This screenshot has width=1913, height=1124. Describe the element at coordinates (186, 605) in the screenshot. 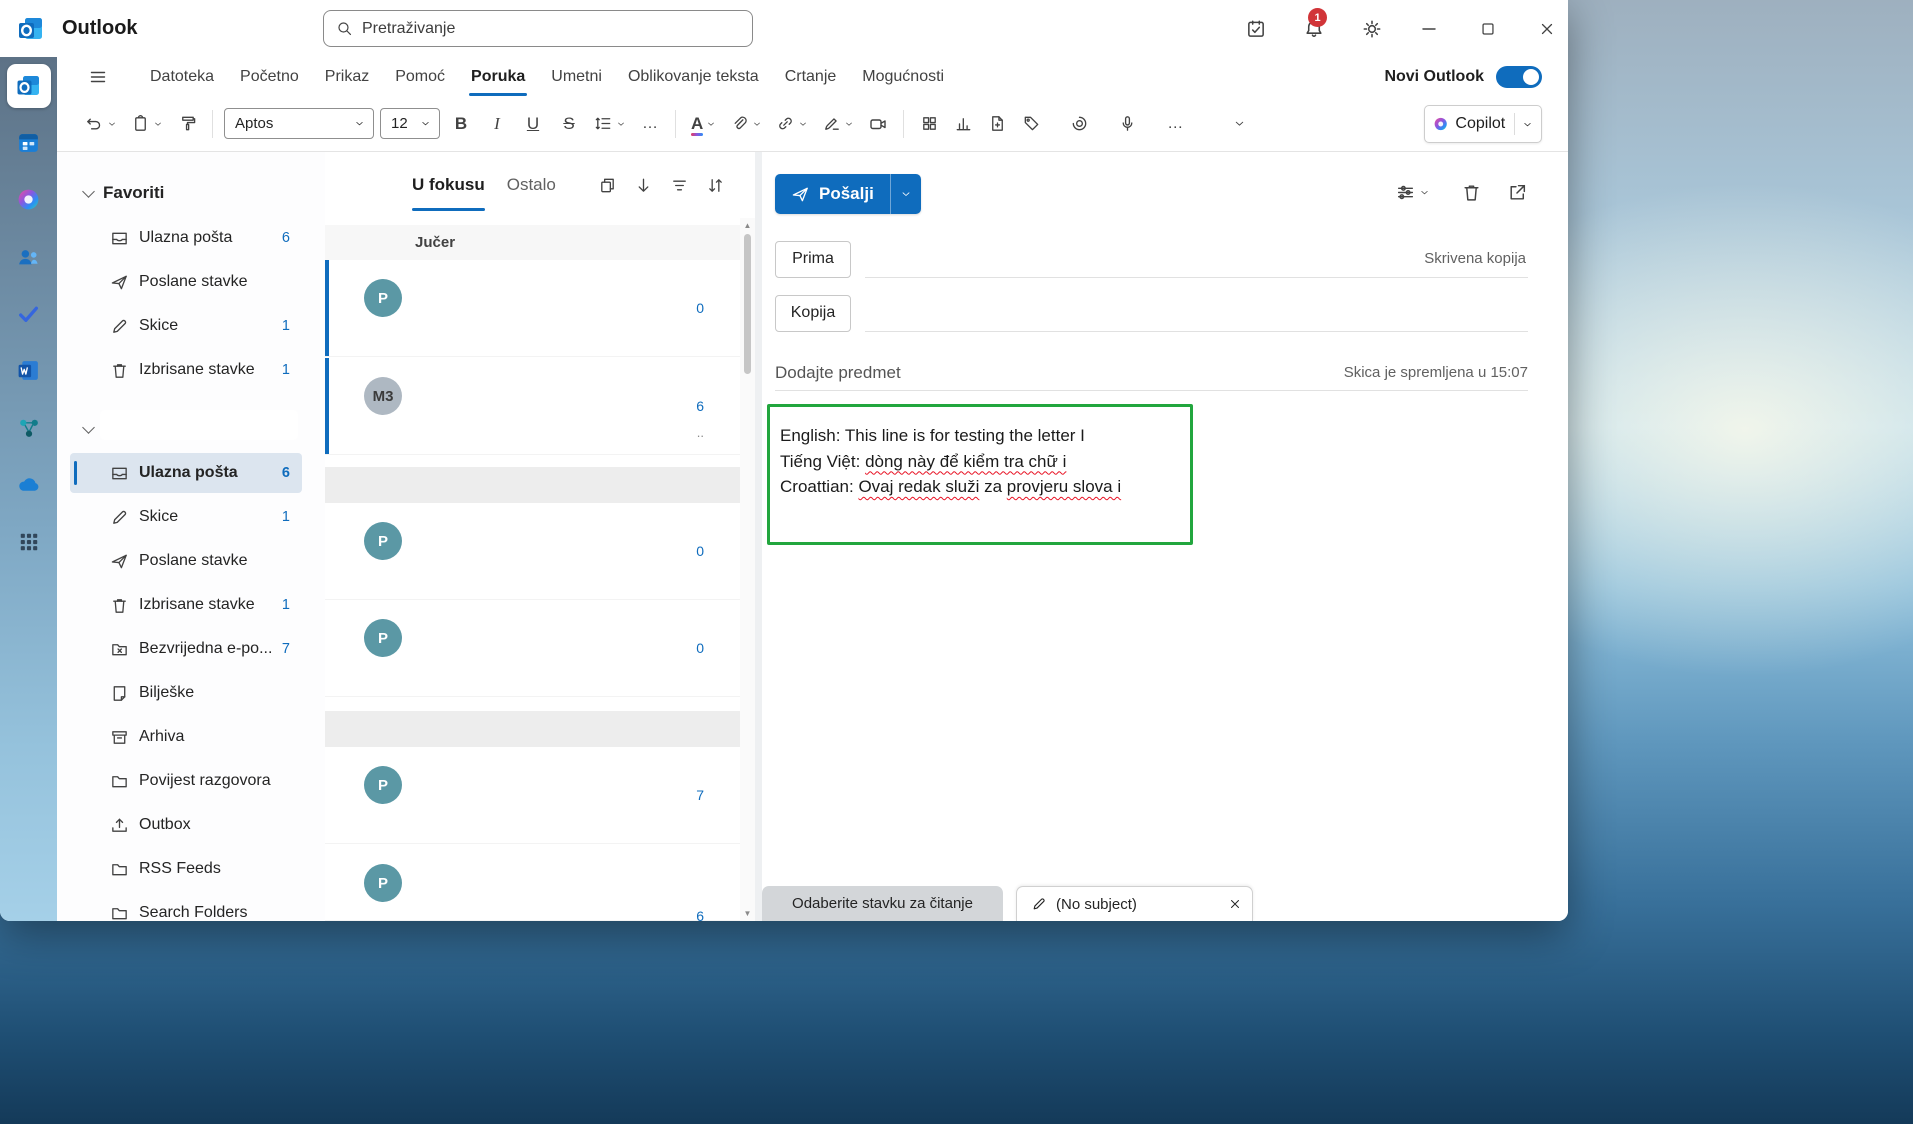

I see `sidebar-item-izbrisane-stavke: Izbrisane stavke 1` at that location.